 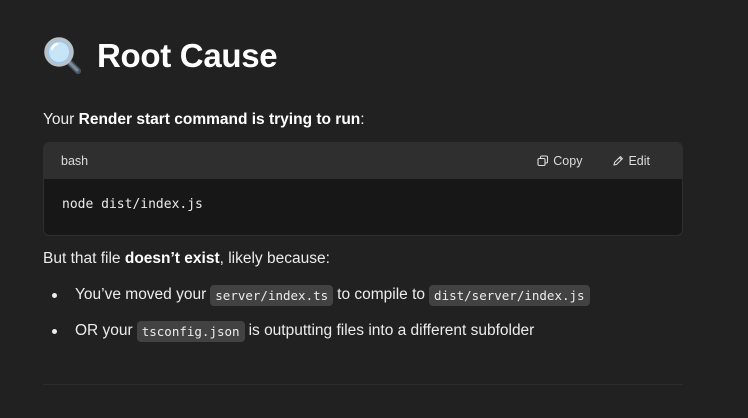 What do you see at coordinates (187, 55) in the screenshot?
I see `heading-text: Root Cause` at bounding box center [187, 55].